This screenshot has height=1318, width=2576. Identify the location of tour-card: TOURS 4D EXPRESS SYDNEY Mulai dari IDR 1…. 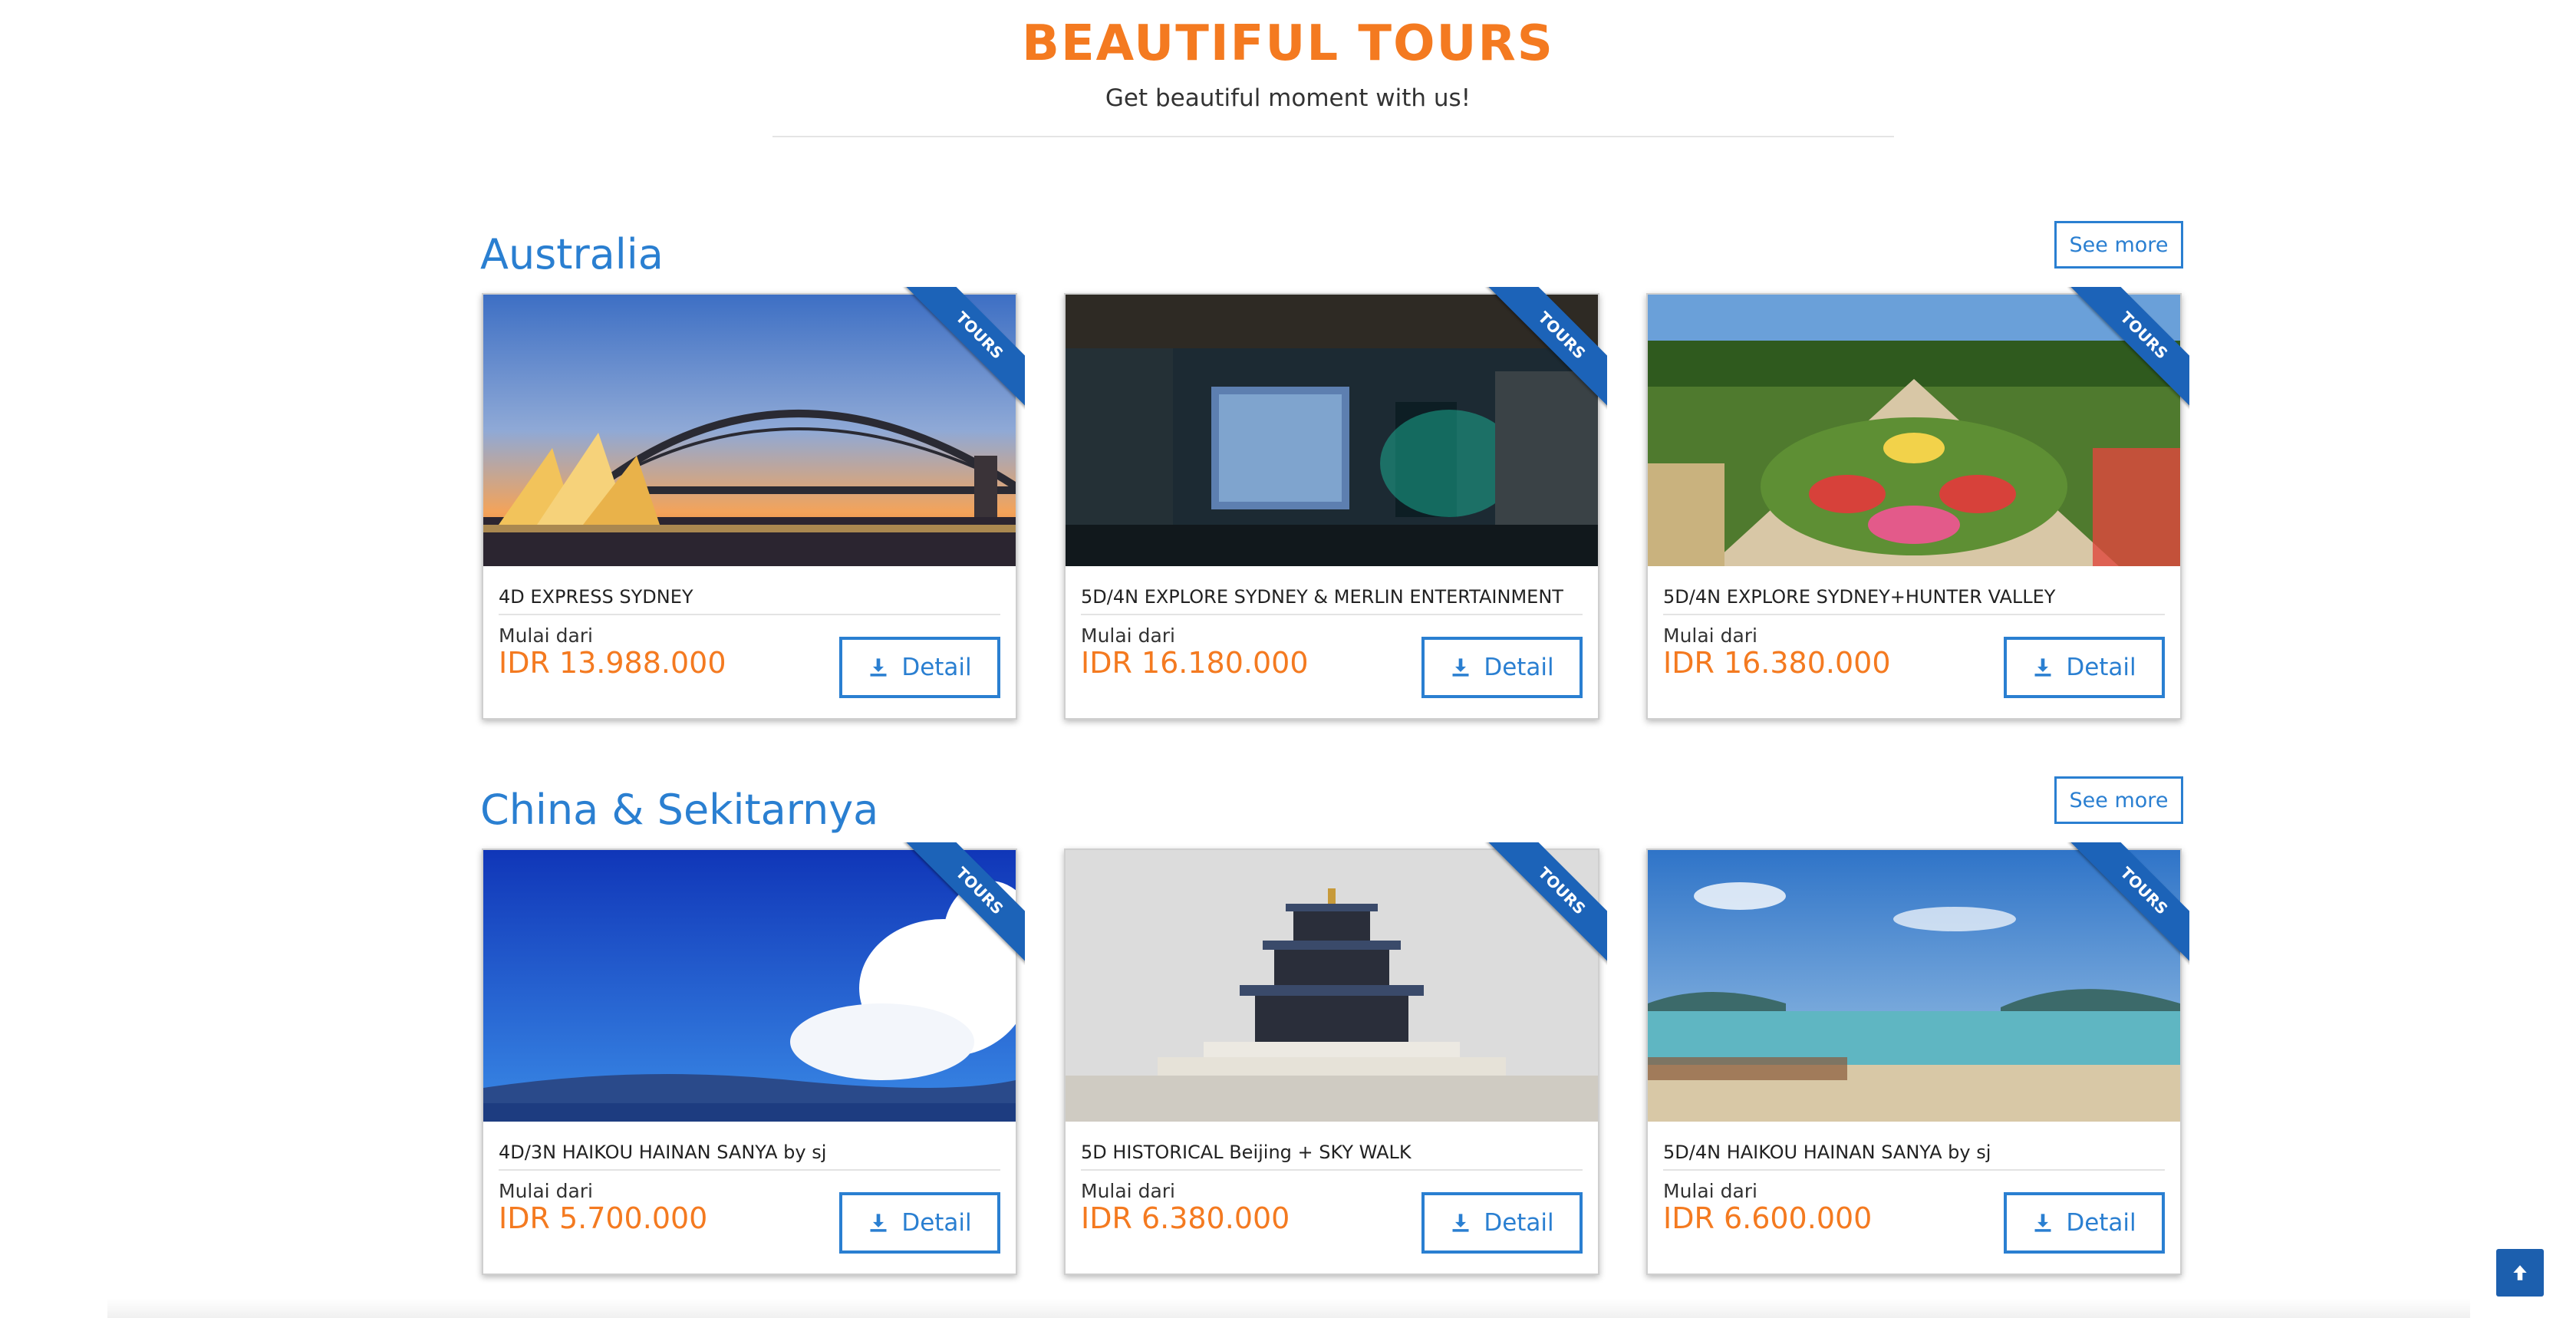
(753, 503).